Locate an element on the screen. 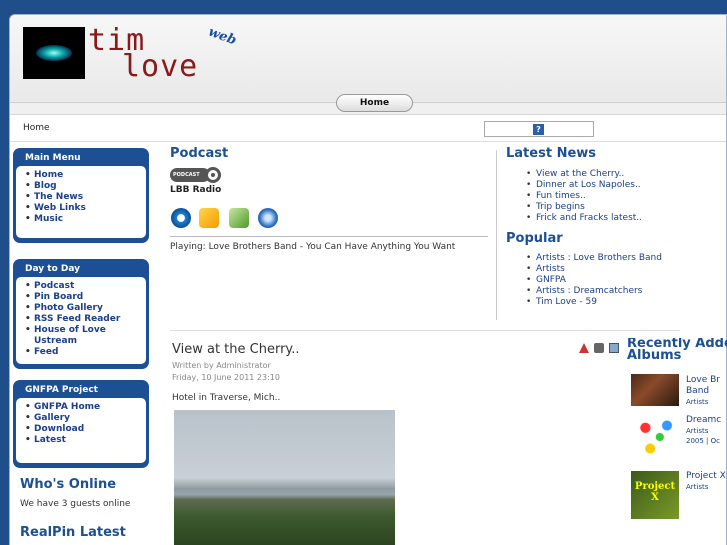  album-thumb-label: Project X is located at coordinates (655, 487).